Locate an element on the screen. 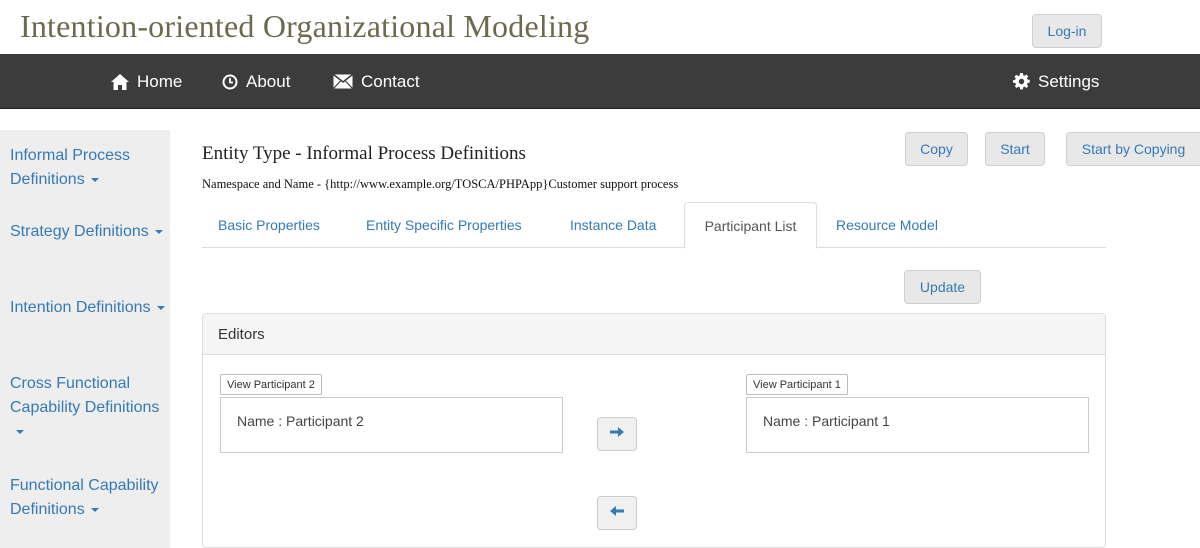 The image size is (1200, 548). participant-box-right: Name : Participant 1 is located at coordinates (917, 425).